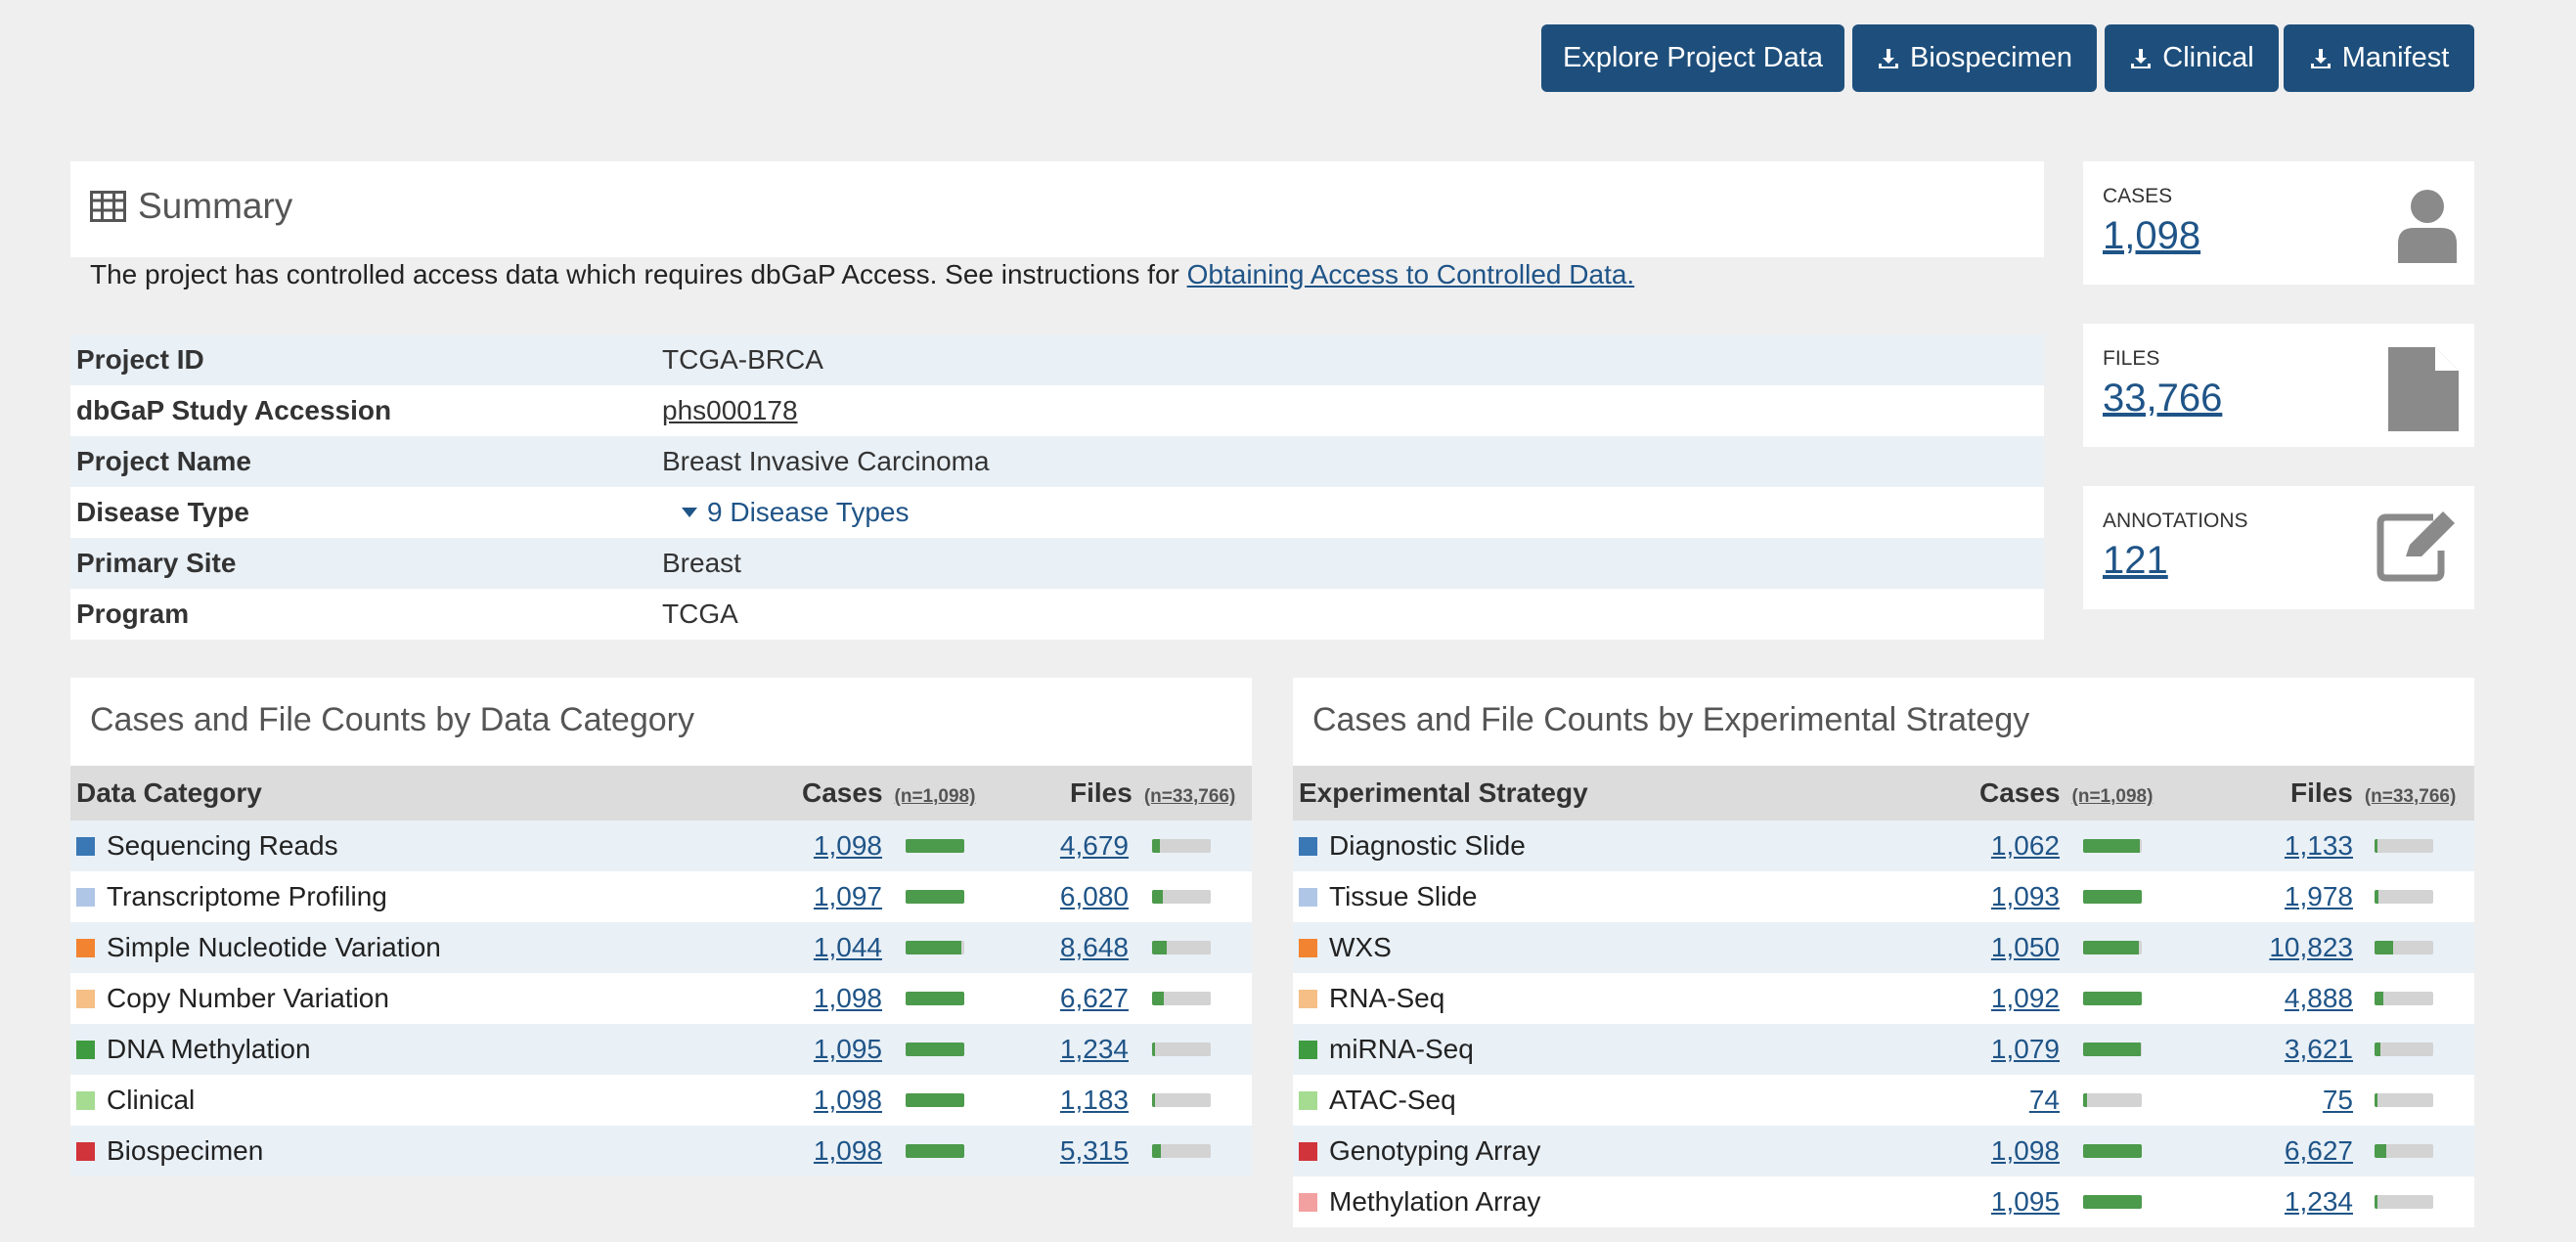 The width and height of the screenshot is (2576, 1242). Describe the element at coordinates (2045, 1101) in the screenshot. I see `cases-count-link: 74` at that location.